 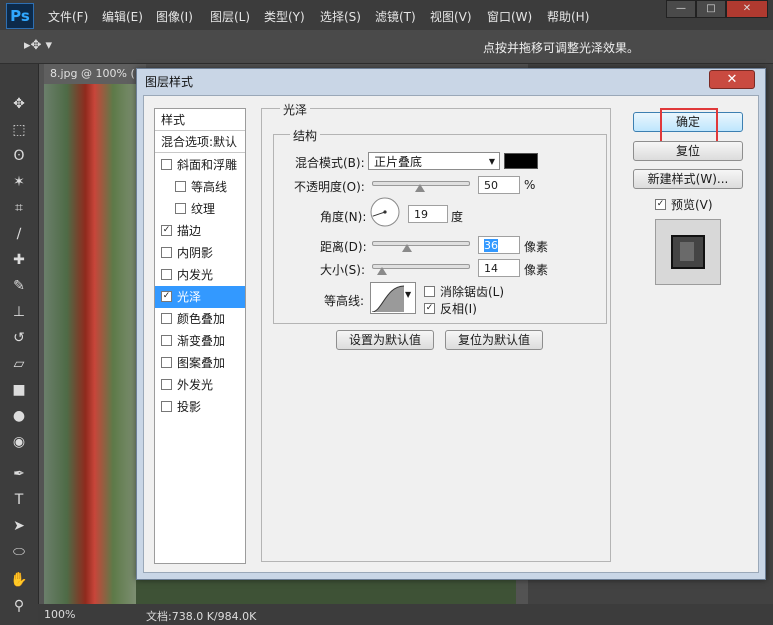 What do you see at coordinates (95, 74) in the screenshot?
I see `document-tab: 8.jpg @ 100% (` at bounding box center [95, 74].